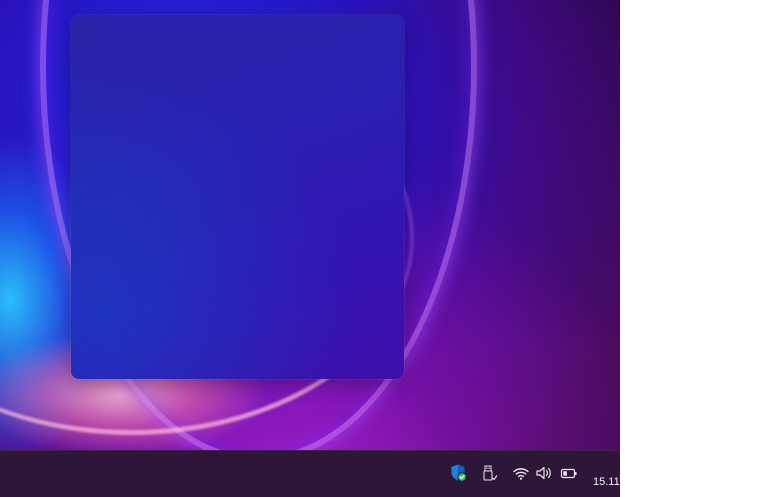 The width and height of the screenshot is (768, 497). What do you see at coordinates (490, 473) in the screenshot?
I see `usb-drive-icon` at bounding box center [490, 473].